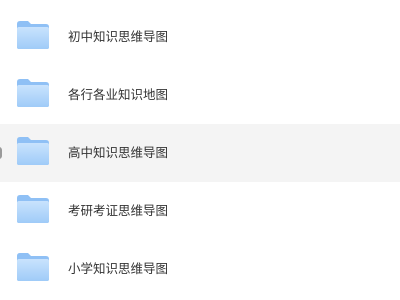 The width and height of the screenshot is (400, 300). Describe the element at coordinates (118, 268) in the screenshot. I see `folder-label: 小学知识思维导图` at that location.